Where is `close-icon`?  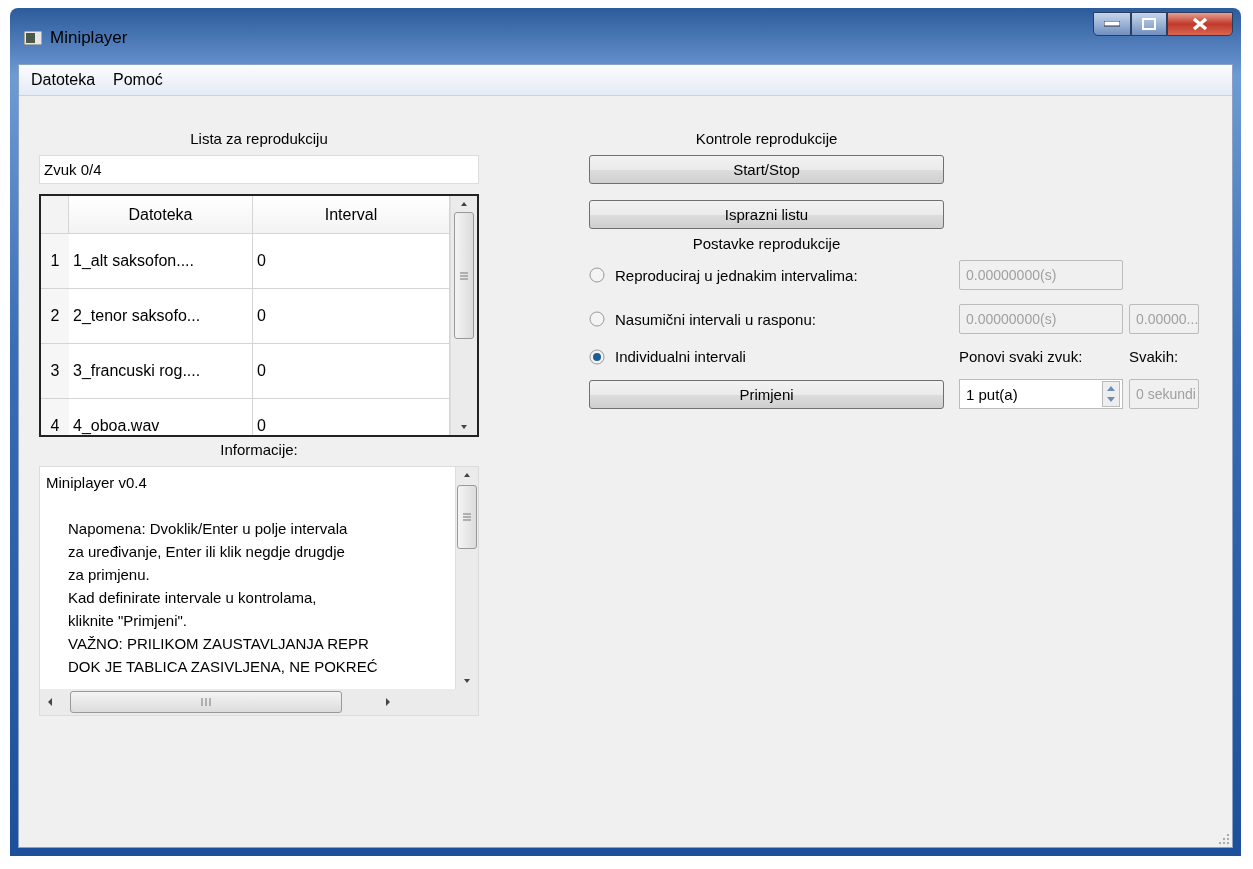 close-icon is located at coordinates (1200, 24).